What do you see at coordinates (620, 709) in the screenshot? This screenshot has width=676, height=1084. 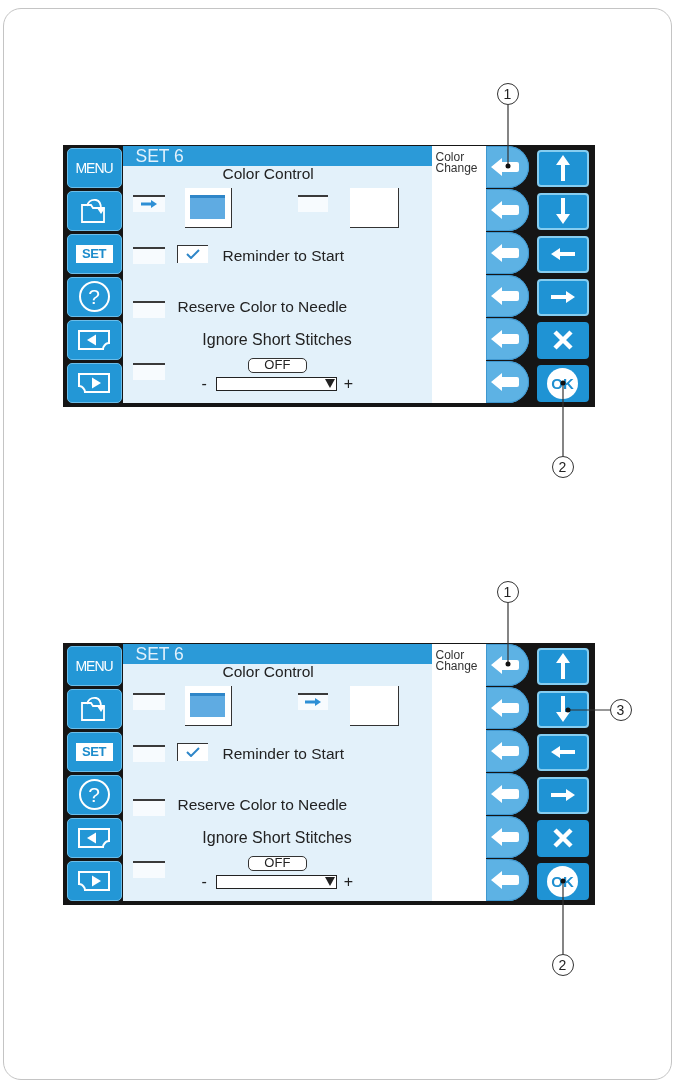 I see `callout-number: 3` at bounding box center [620, 709].